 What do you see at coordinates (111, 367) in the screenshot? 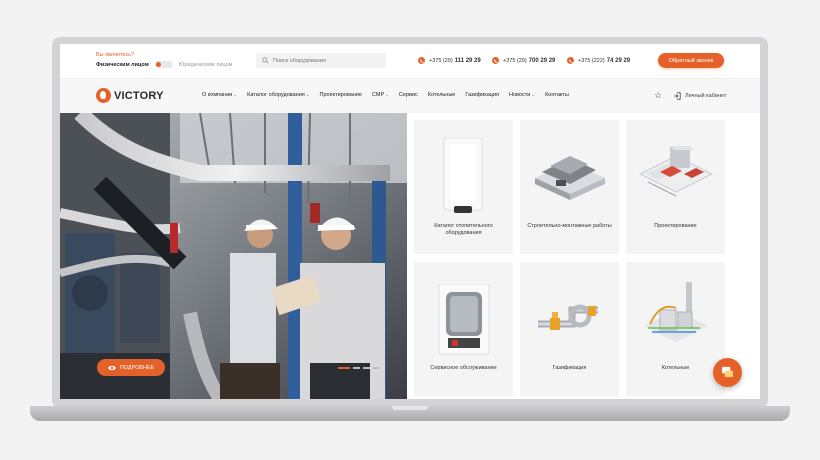
I see `eye-icon` at bounding box center [111, 367].